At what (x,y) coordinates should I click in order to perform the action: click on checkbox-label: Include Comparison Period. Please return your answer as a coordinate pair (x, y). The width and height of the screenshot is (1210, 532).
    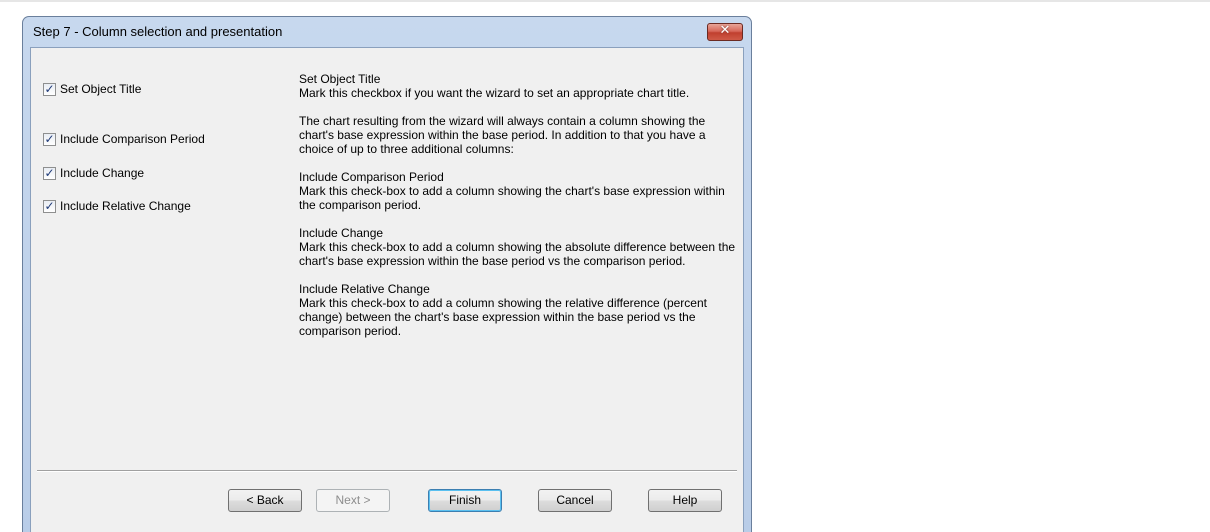
    Looking at the image, I should click on (132, 139).